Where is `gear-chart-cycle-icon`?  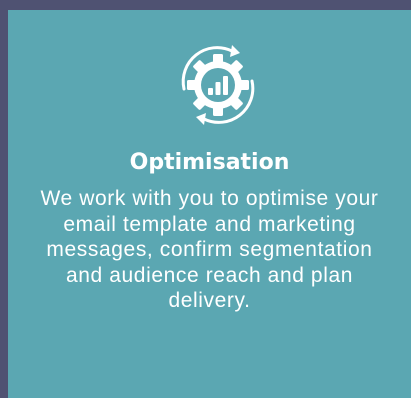
gear-chart-cycle-icon is located at coordinates (218, 85).